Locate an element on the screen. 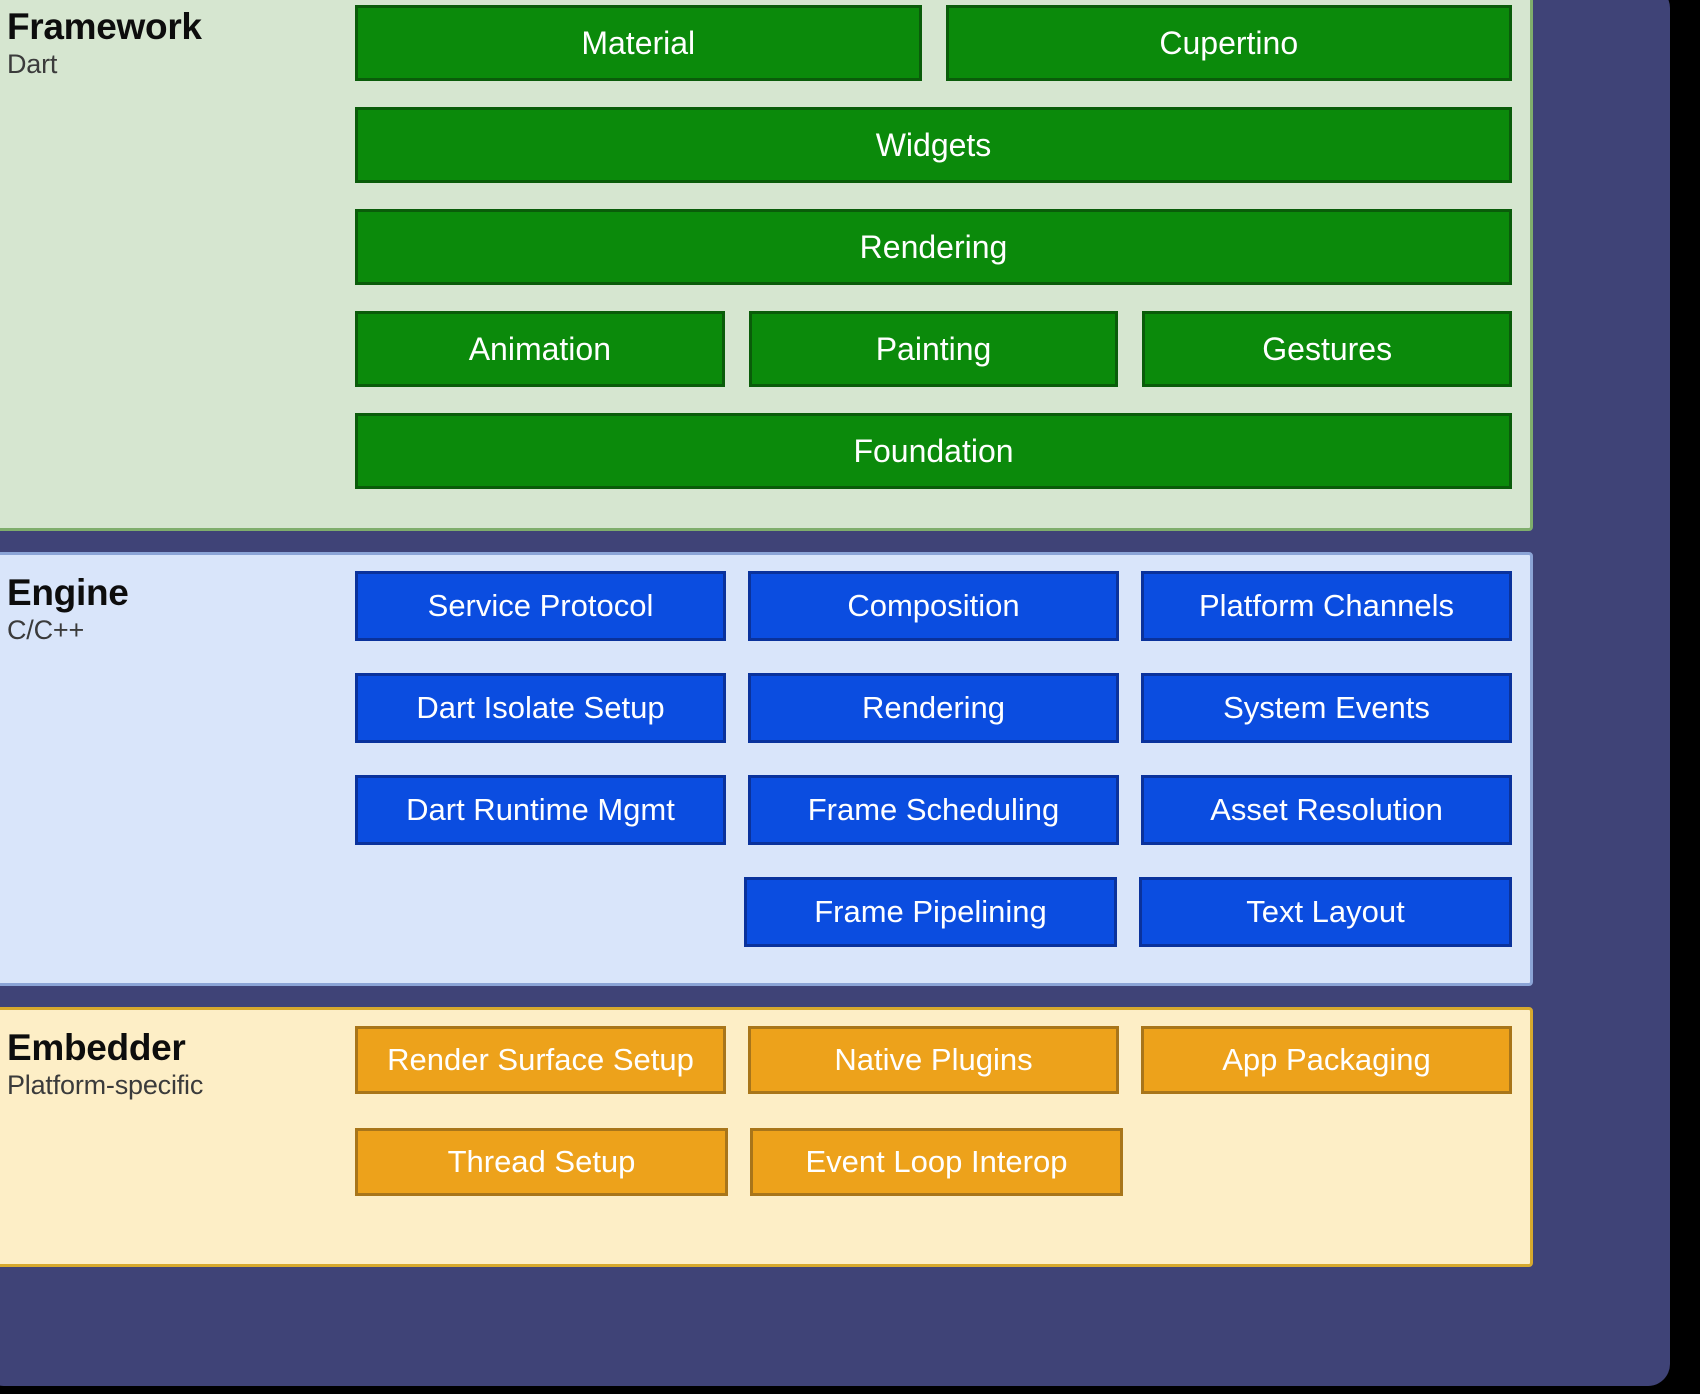 This screenshot has height=1394, width=1700. layer-framework-subtitle: Dart is located at coordinates (32, 63).